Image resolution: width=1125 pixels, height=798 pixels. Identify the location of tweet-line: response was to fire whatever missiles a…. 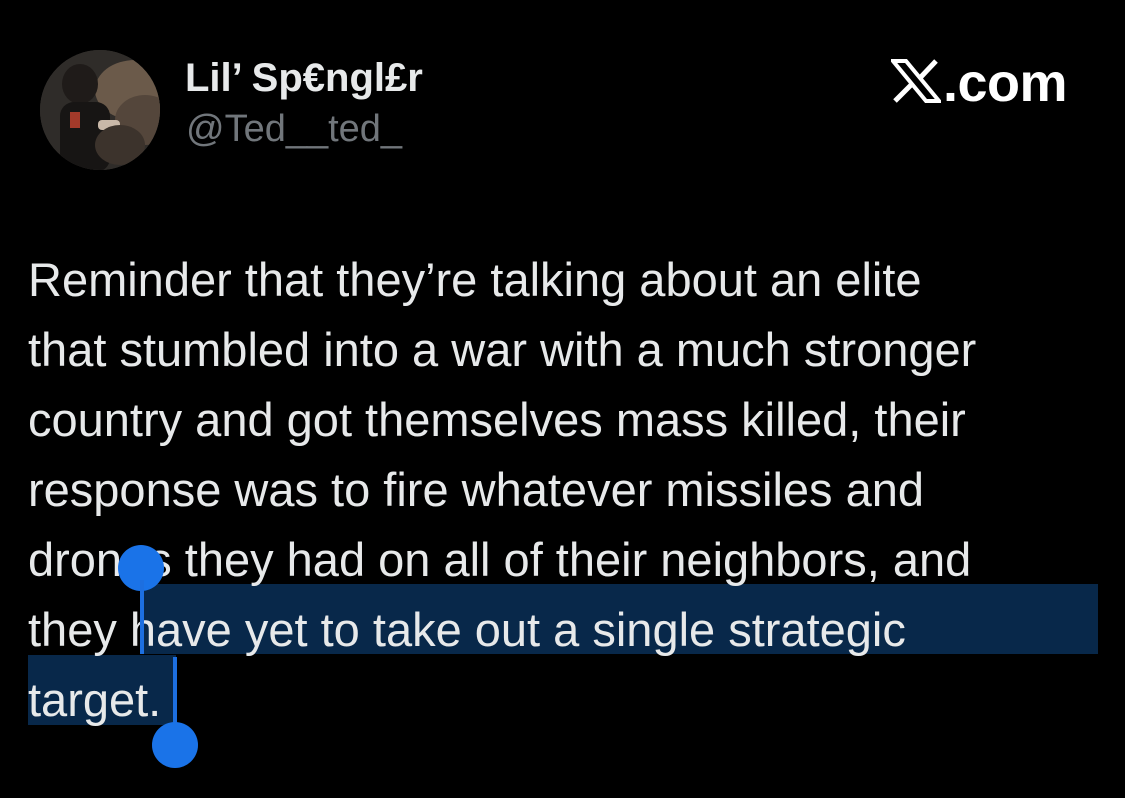
(476, 489).